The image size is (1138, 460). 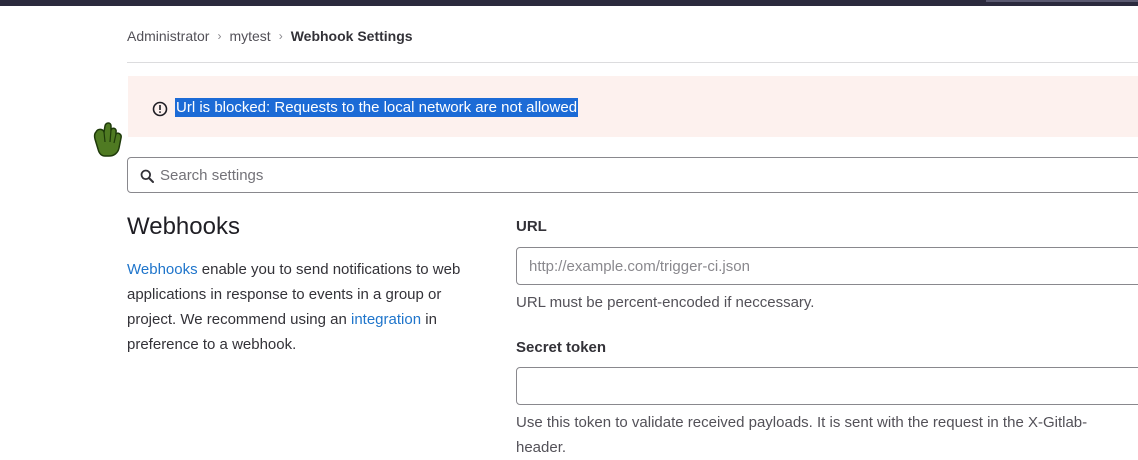 I want to click on breadcrumb-item-mytest: mytest, so click(x=249, y=36).